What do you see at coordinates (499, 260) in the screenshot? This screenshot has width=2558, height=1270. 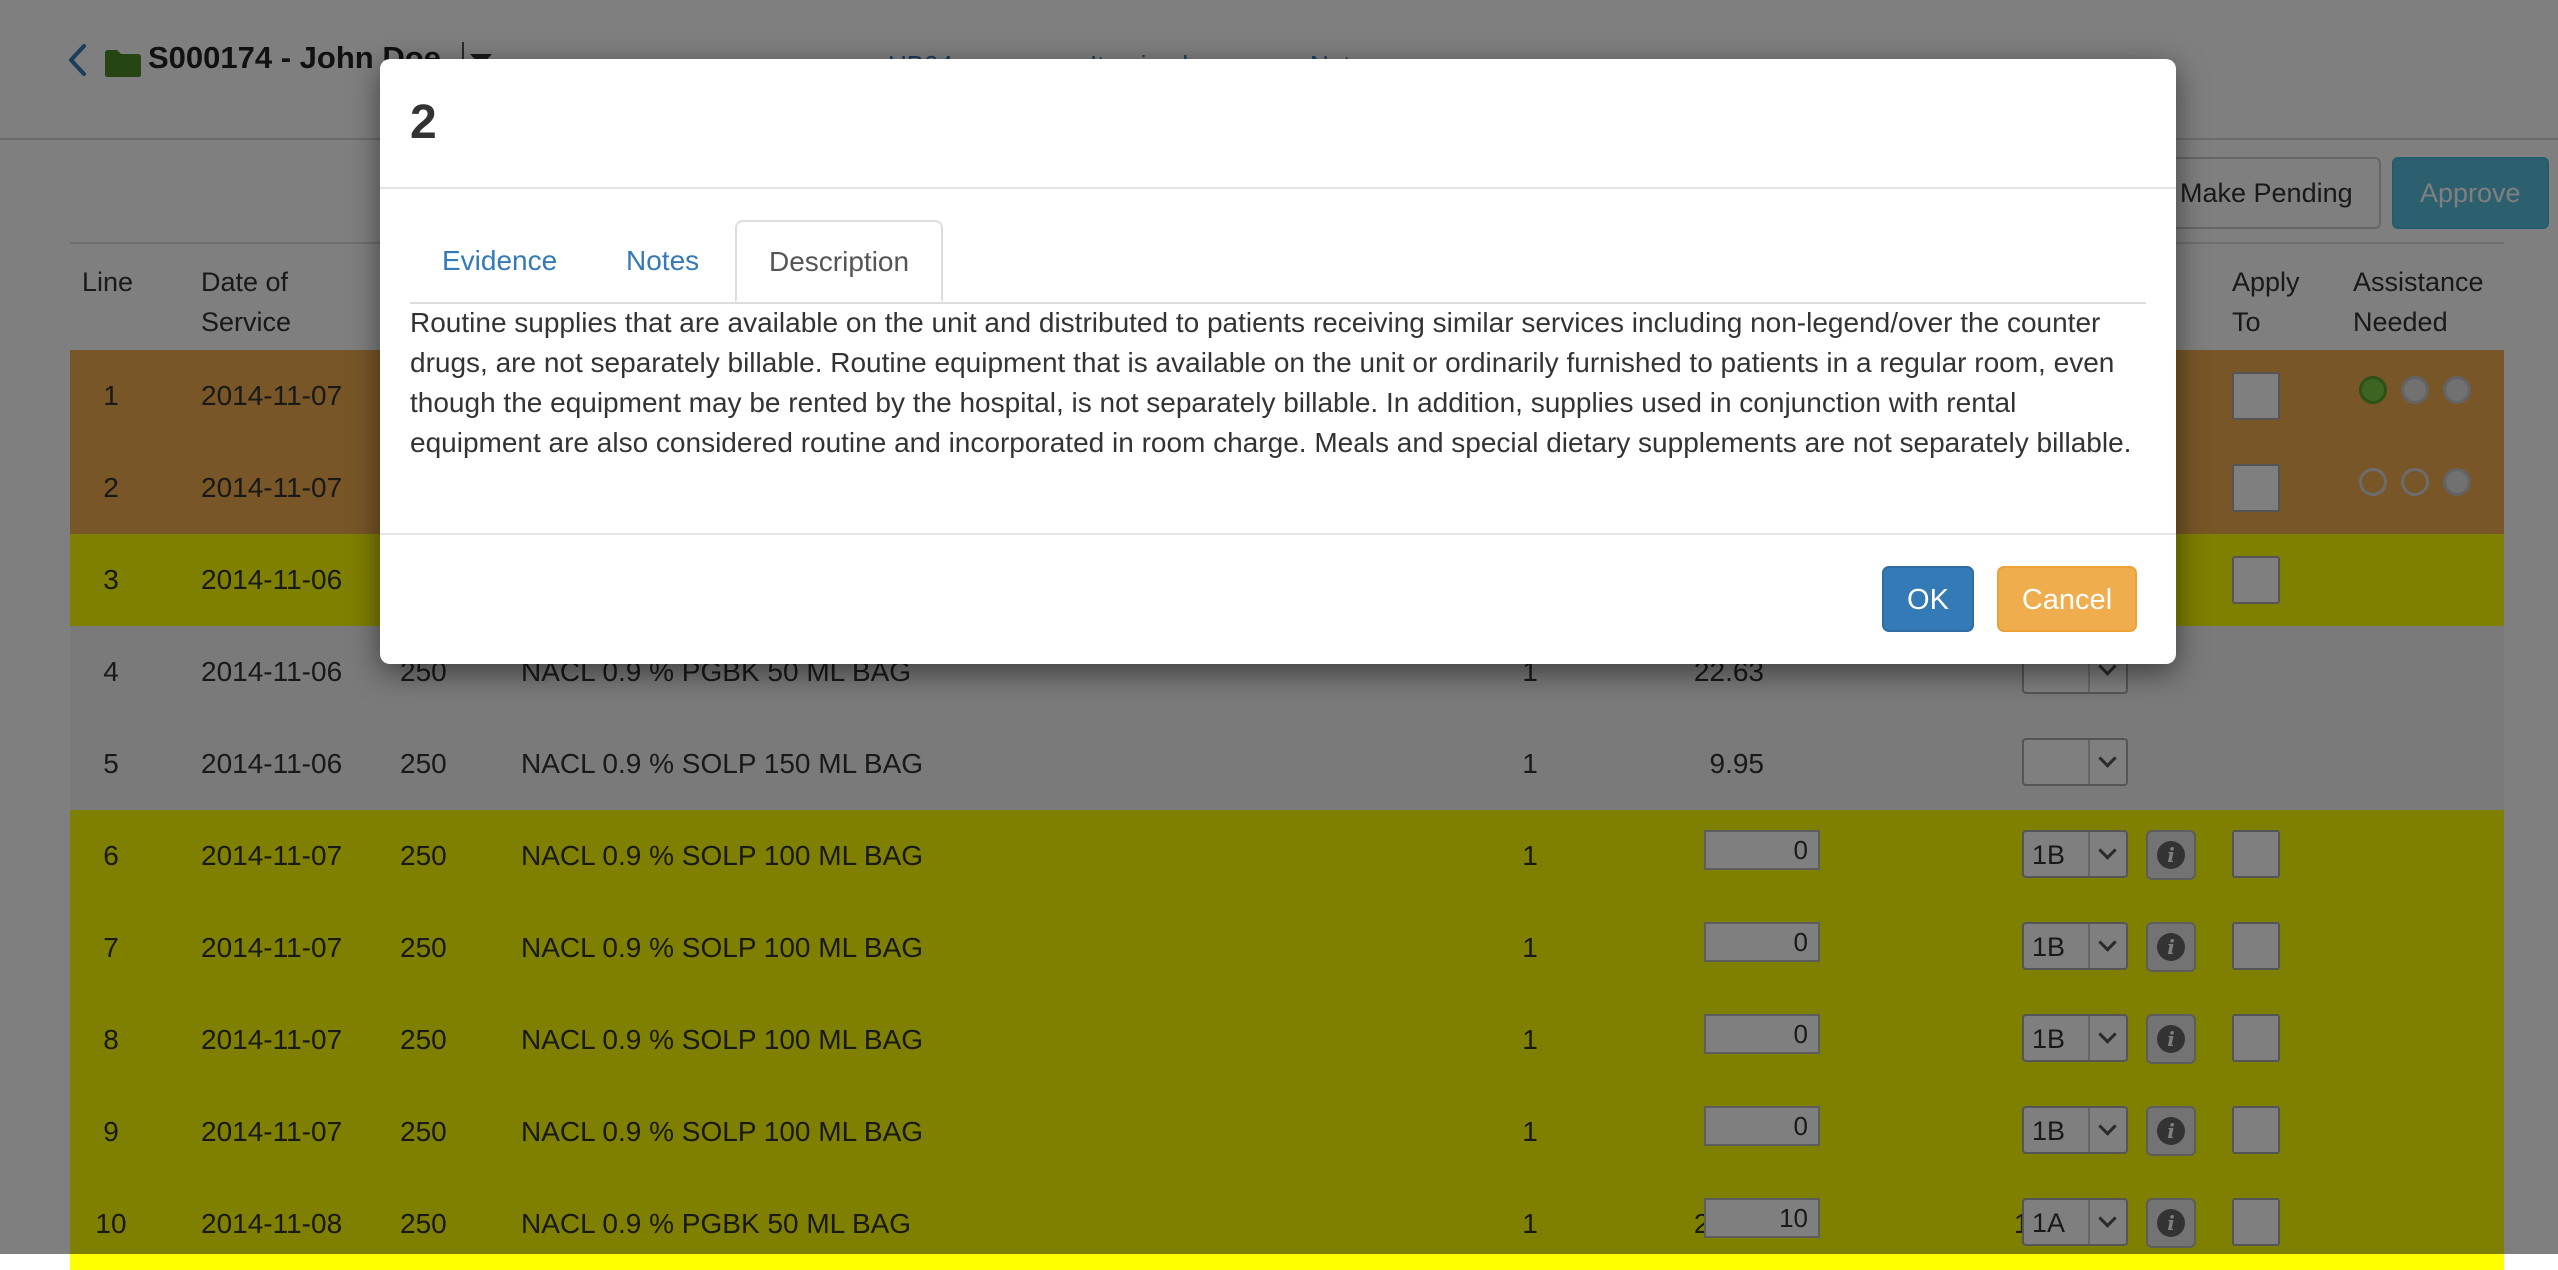 I see `tab-evidence: Evidence` at bounding box center [499, 260].